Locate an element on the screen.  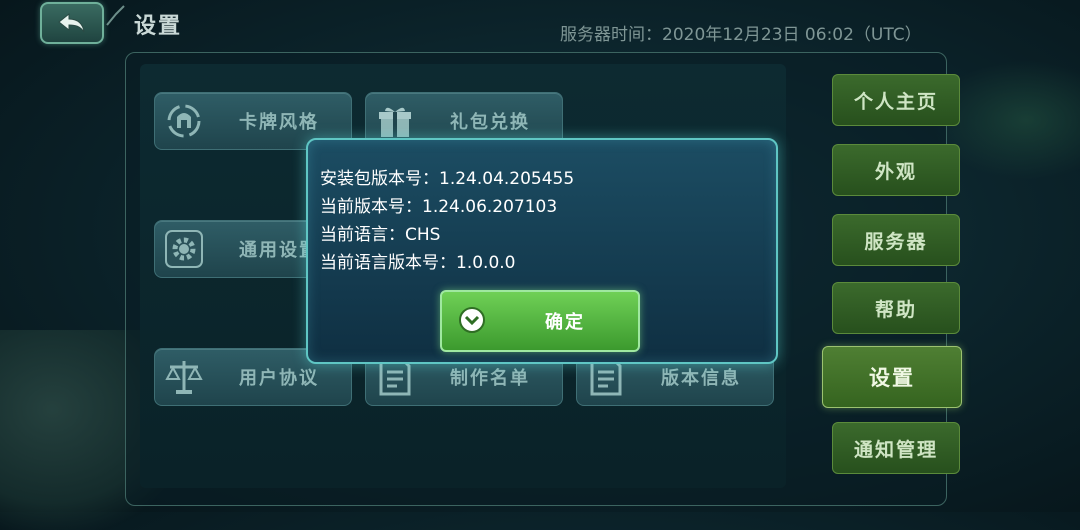
back-arrow-icon is located at coordinates (71, 22).